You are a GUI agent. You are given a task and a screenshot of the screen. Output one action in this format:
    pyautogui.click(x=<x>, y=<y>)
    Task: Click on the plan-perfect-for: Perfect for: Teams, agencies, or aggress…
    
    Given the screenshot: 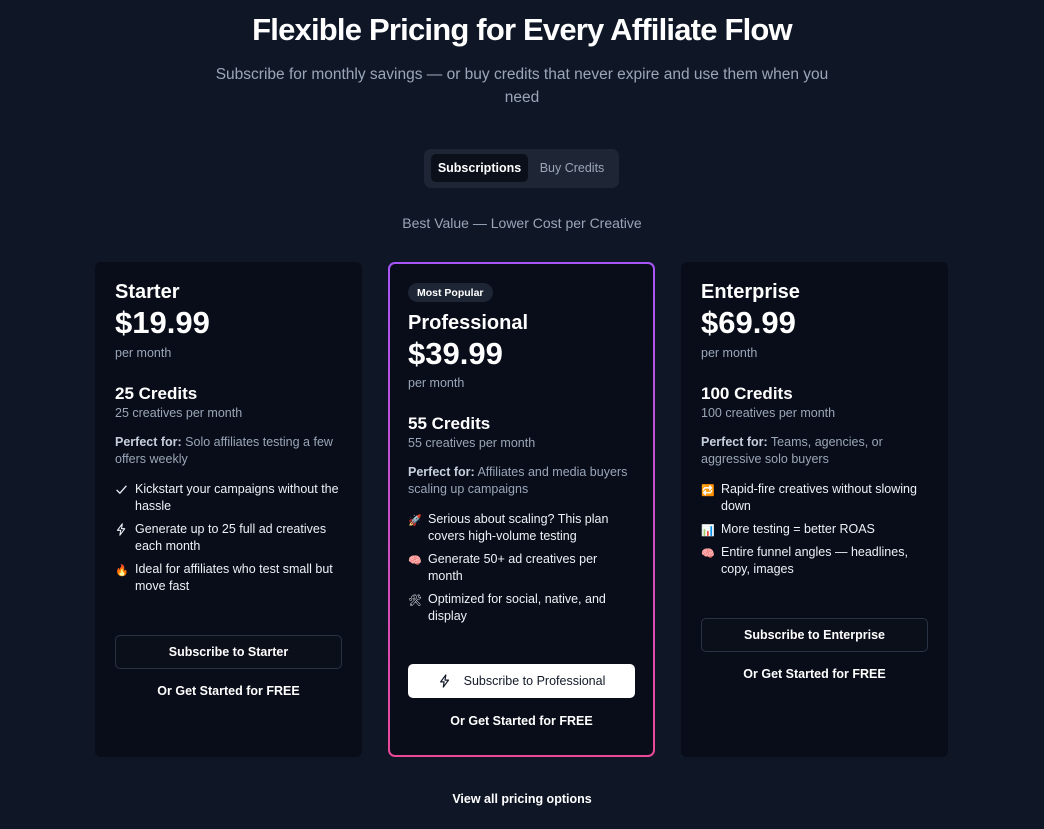 What is the action you would take?
    pyautogui.click(x=792, y=450)
    